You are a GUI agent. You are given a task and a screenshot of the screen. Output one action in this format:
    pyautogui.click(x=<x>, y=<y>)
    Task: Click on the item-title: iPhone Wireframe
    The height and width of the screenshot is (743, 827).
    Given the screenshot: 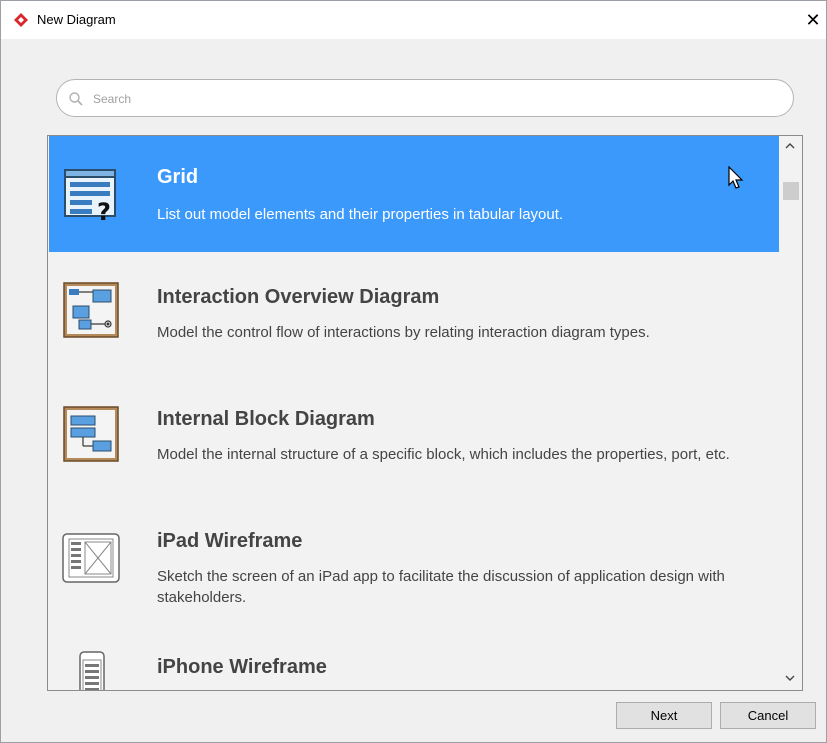 What is the action you would take?
    pyautogui.click(x=242, y=667)
    